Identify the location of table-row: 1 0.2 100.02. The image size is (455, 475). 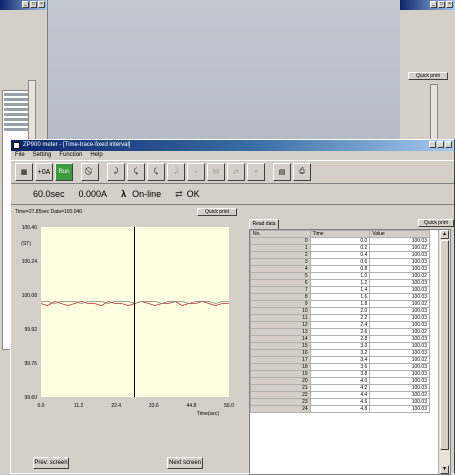
(340, 248).